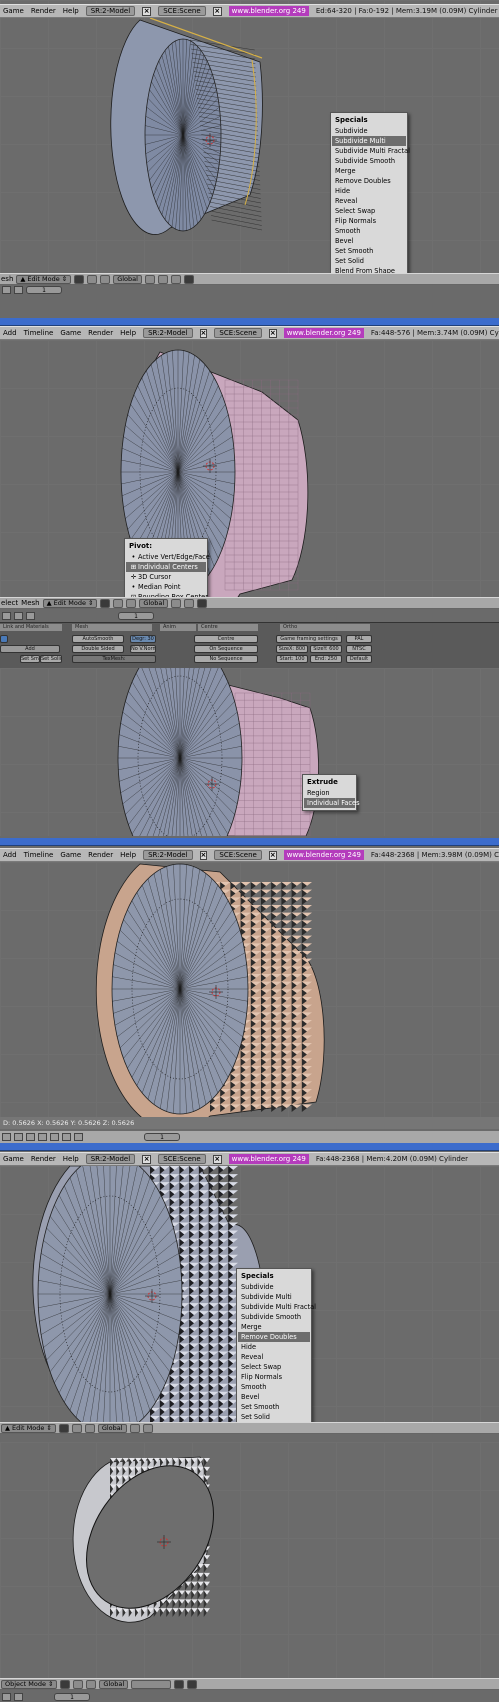 The width and height of the screenshot is (499, 1702). I want to click on menu-add: Add, so click(10, 855).